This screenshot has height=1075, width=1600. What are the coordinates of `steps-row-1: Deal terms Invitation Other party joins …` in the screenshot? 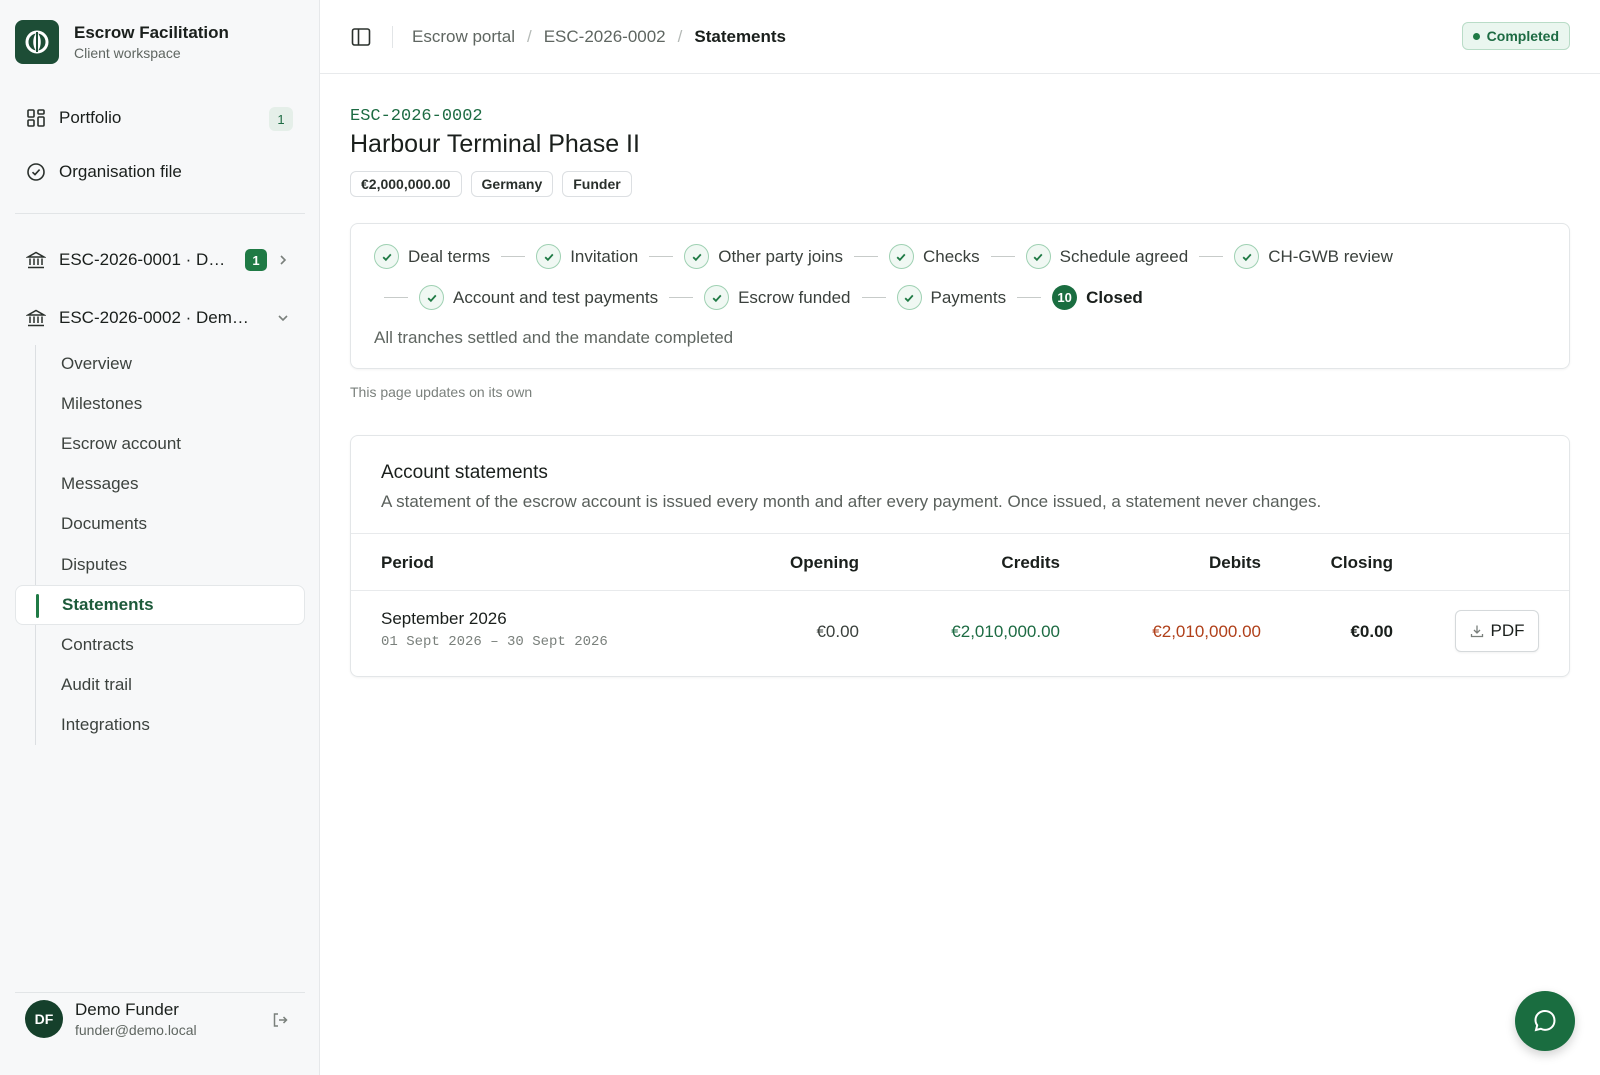 It's located at (883, 256).